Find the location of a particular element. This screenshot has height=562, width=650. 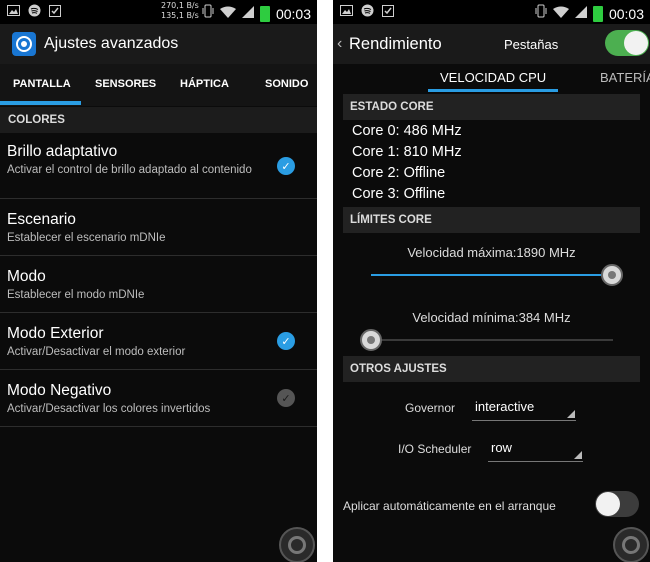

status-bar: 270,1 B/s 135,1 B/s 00:03 is located at coordinates (158, 12).